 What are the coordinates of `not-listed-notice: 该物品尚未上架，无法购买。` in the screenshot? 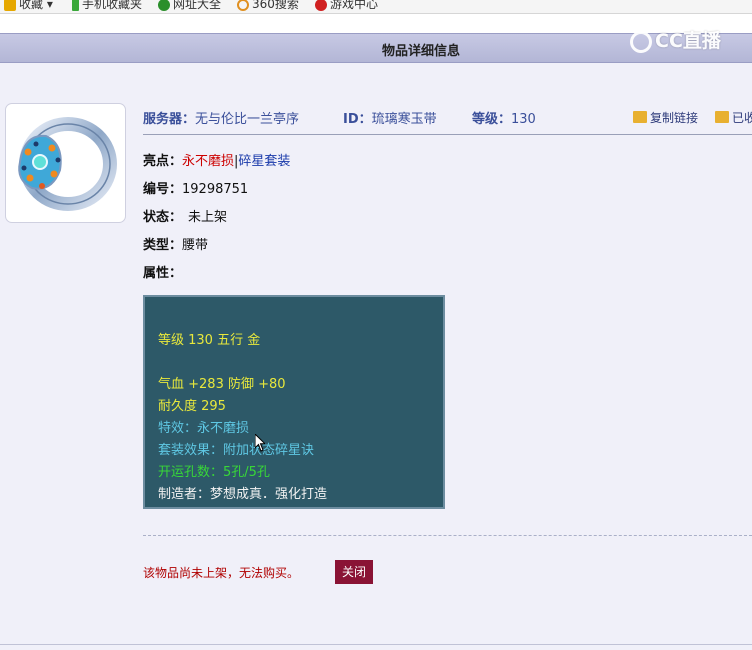 It's located at (221, 573).